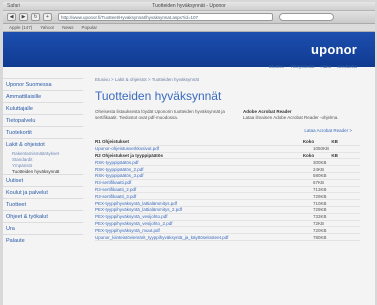 Image resolution: width=377 pixels, height=305 pixels. I want to click on site-header: uponor, so click(189, 49).